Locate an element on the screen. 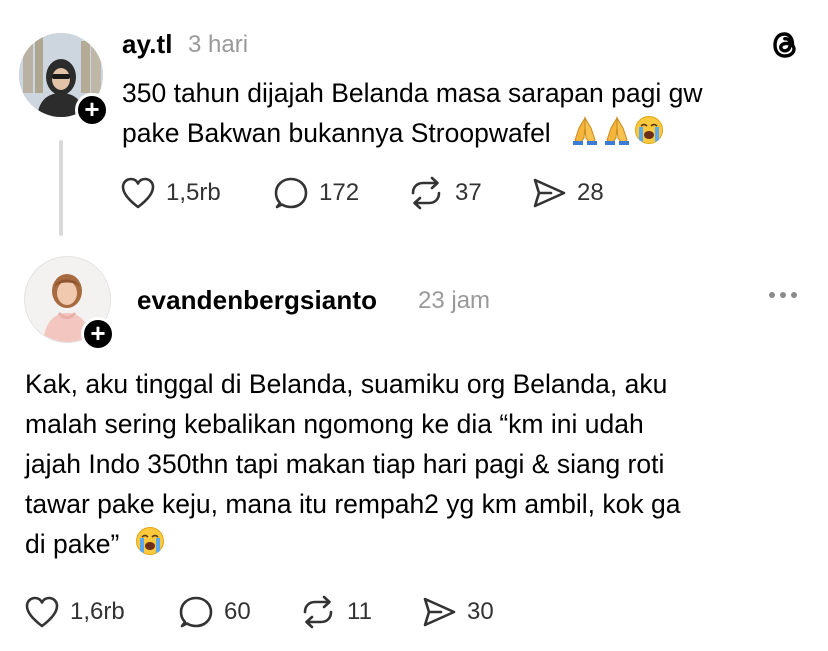 The height and width of the screenshot is (651, 828). share-button: 30 is located at coordinates (457, 612).